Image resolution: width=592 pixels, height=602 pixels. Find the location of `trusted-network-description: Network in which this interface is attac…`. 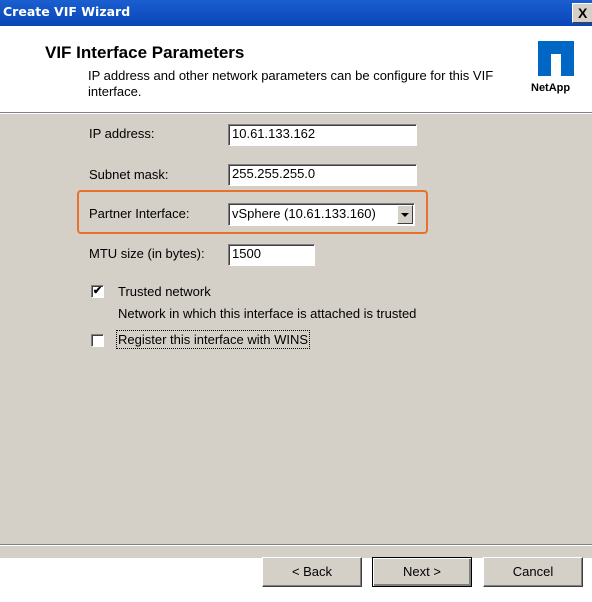

trusted-network-description: Network in which this interface is attac… is located at coordinates (267, 313).